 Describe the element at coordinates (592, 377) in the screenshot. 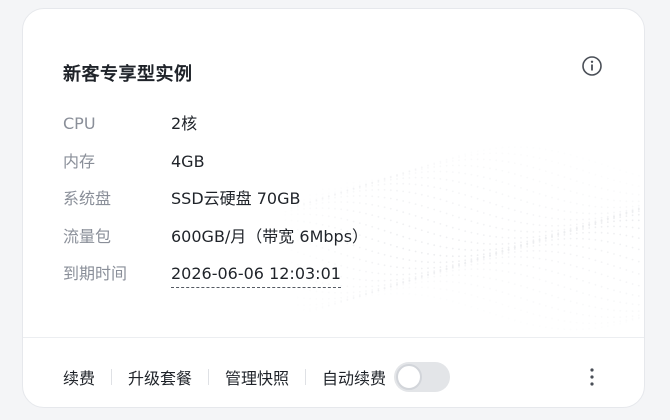

I see `more-vertical-icon` at that location.